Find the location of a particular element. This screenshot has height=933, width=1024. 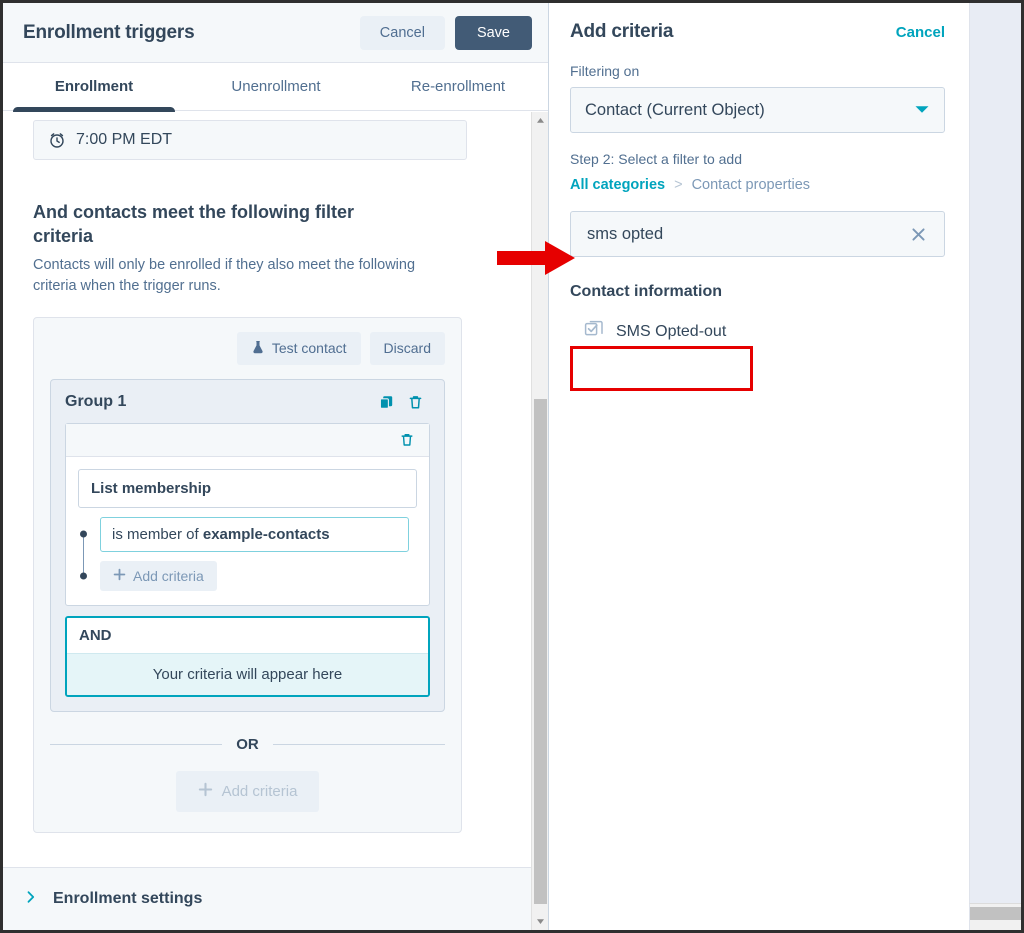

breadcrumb-current: Contact properties is located at coordinates (751, 185).